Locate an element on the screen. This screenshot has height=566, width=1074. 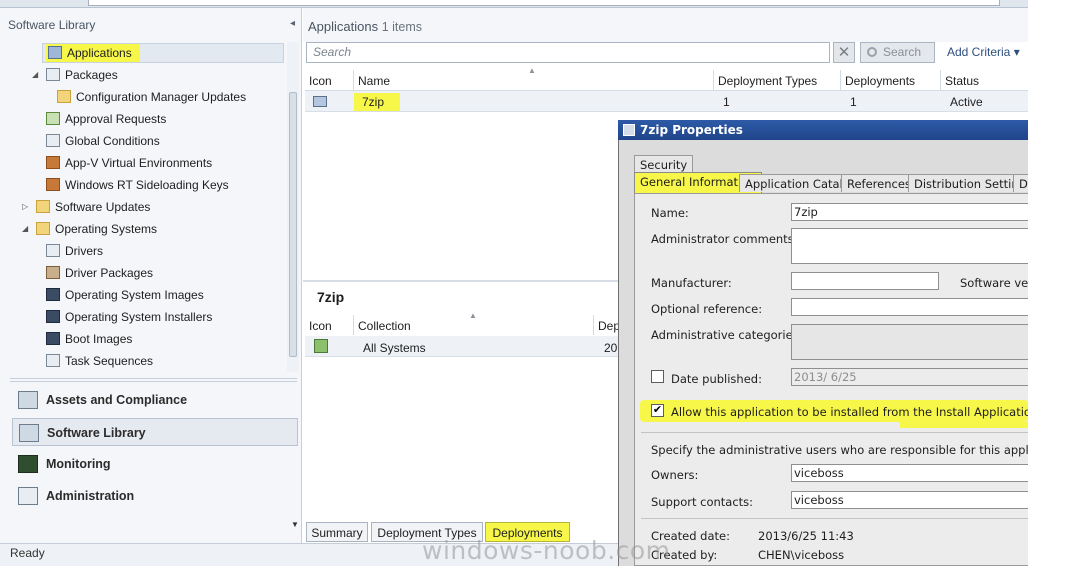
expand-arrow-icon: ▷ is located at coordinates (25, 206).